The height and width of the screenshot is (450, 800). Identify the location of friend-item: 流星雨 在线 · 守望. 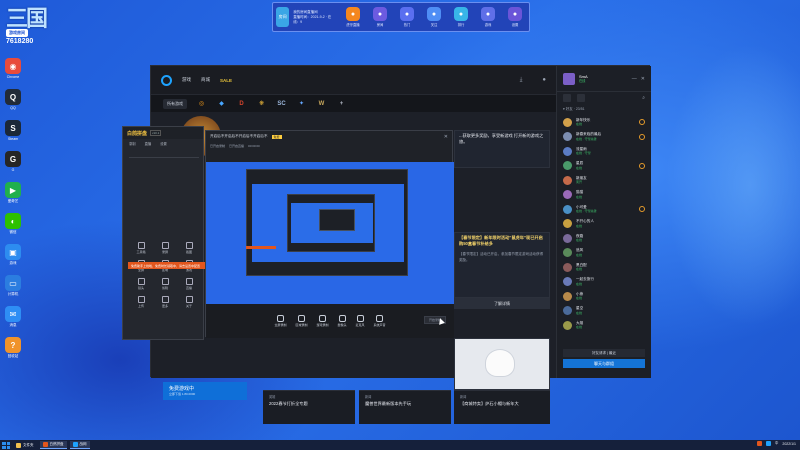
(604, 151).